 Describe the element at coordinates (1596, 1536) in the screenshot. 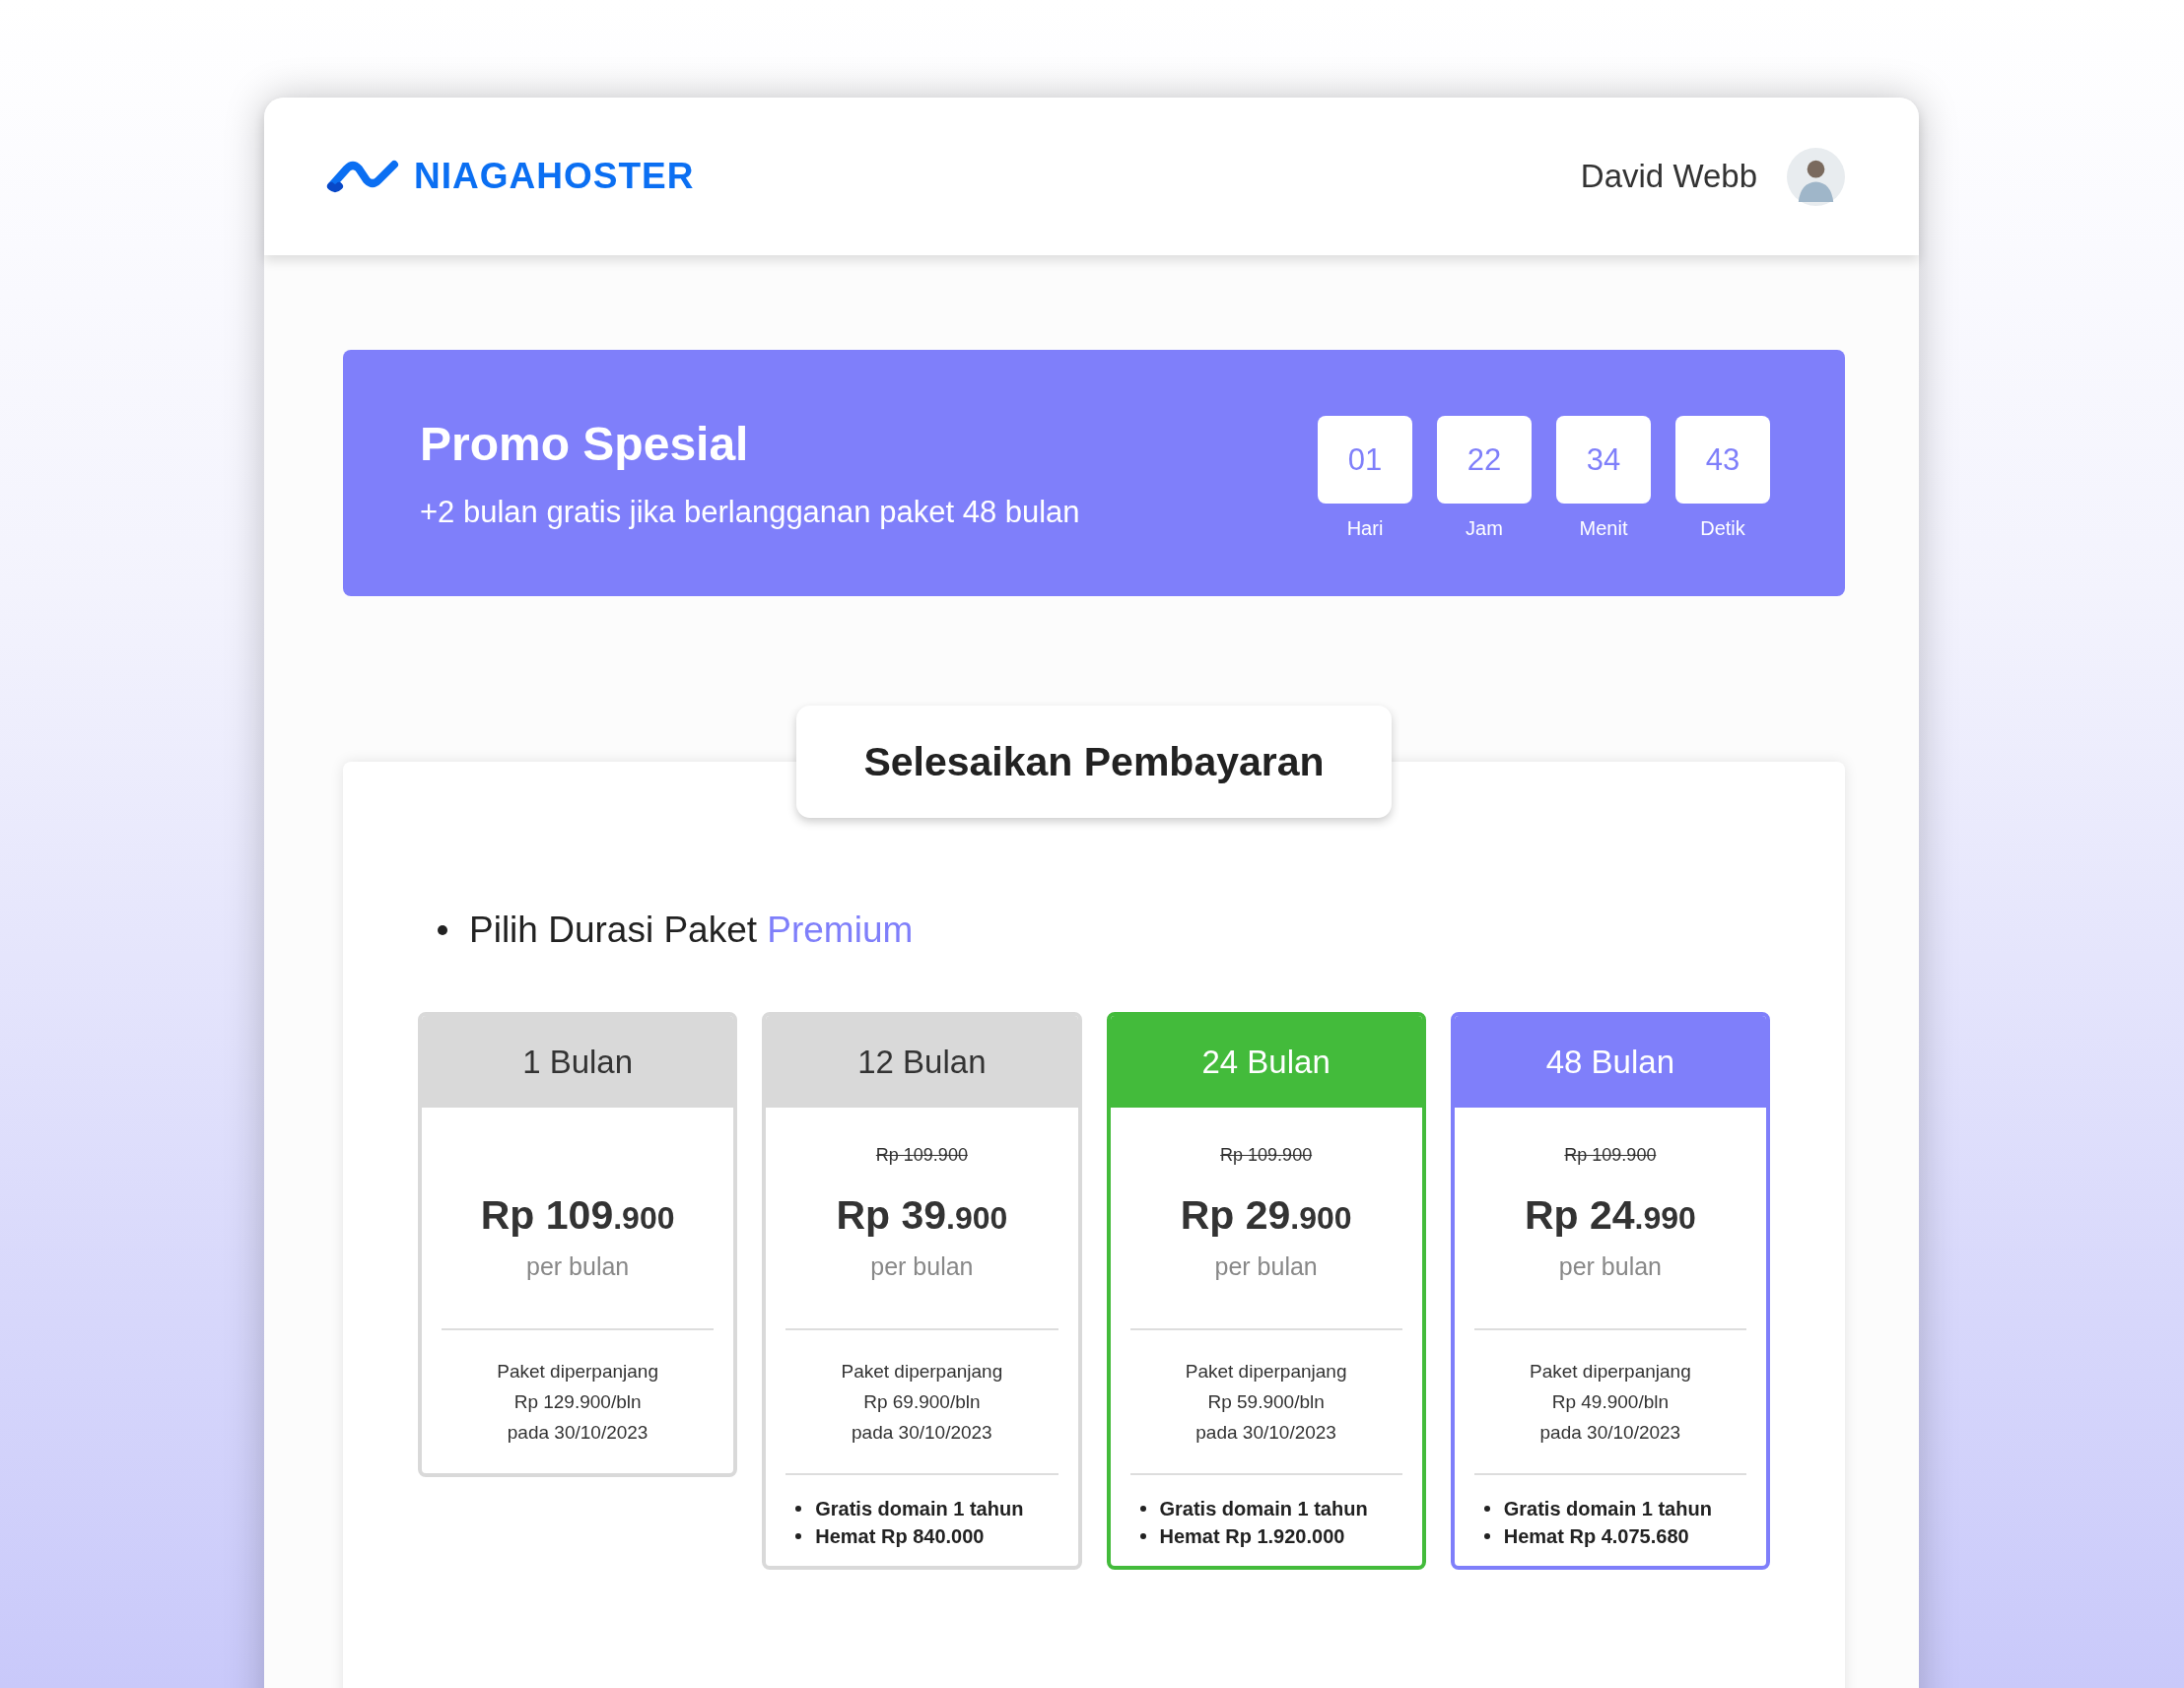

I see `benefit-text: Hemat Rp 4.075.680` at that location.